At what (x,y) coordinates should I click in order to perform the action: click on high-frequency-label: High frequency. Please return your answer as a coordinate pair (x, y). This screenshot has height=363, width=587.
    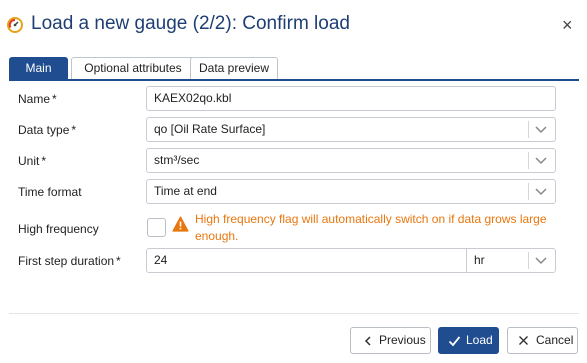
    Looking at the image, I should click on (58, 229).